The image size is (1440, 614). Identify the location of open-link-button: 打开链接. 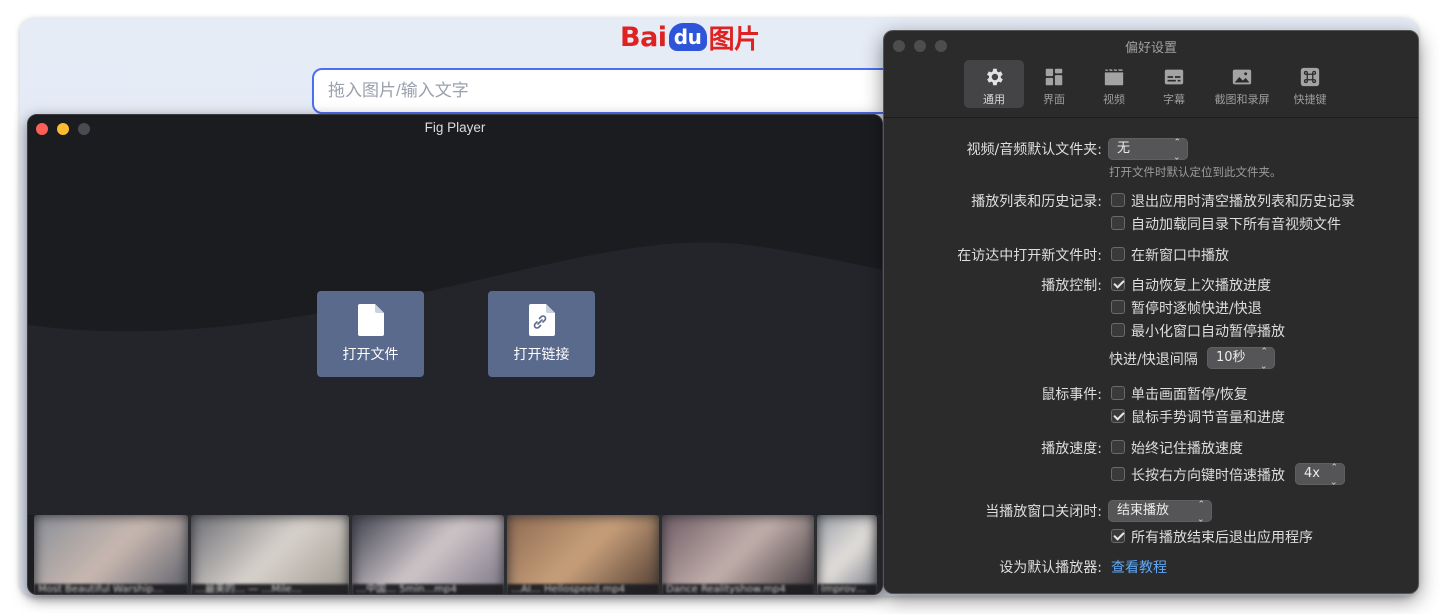
(541, 334).